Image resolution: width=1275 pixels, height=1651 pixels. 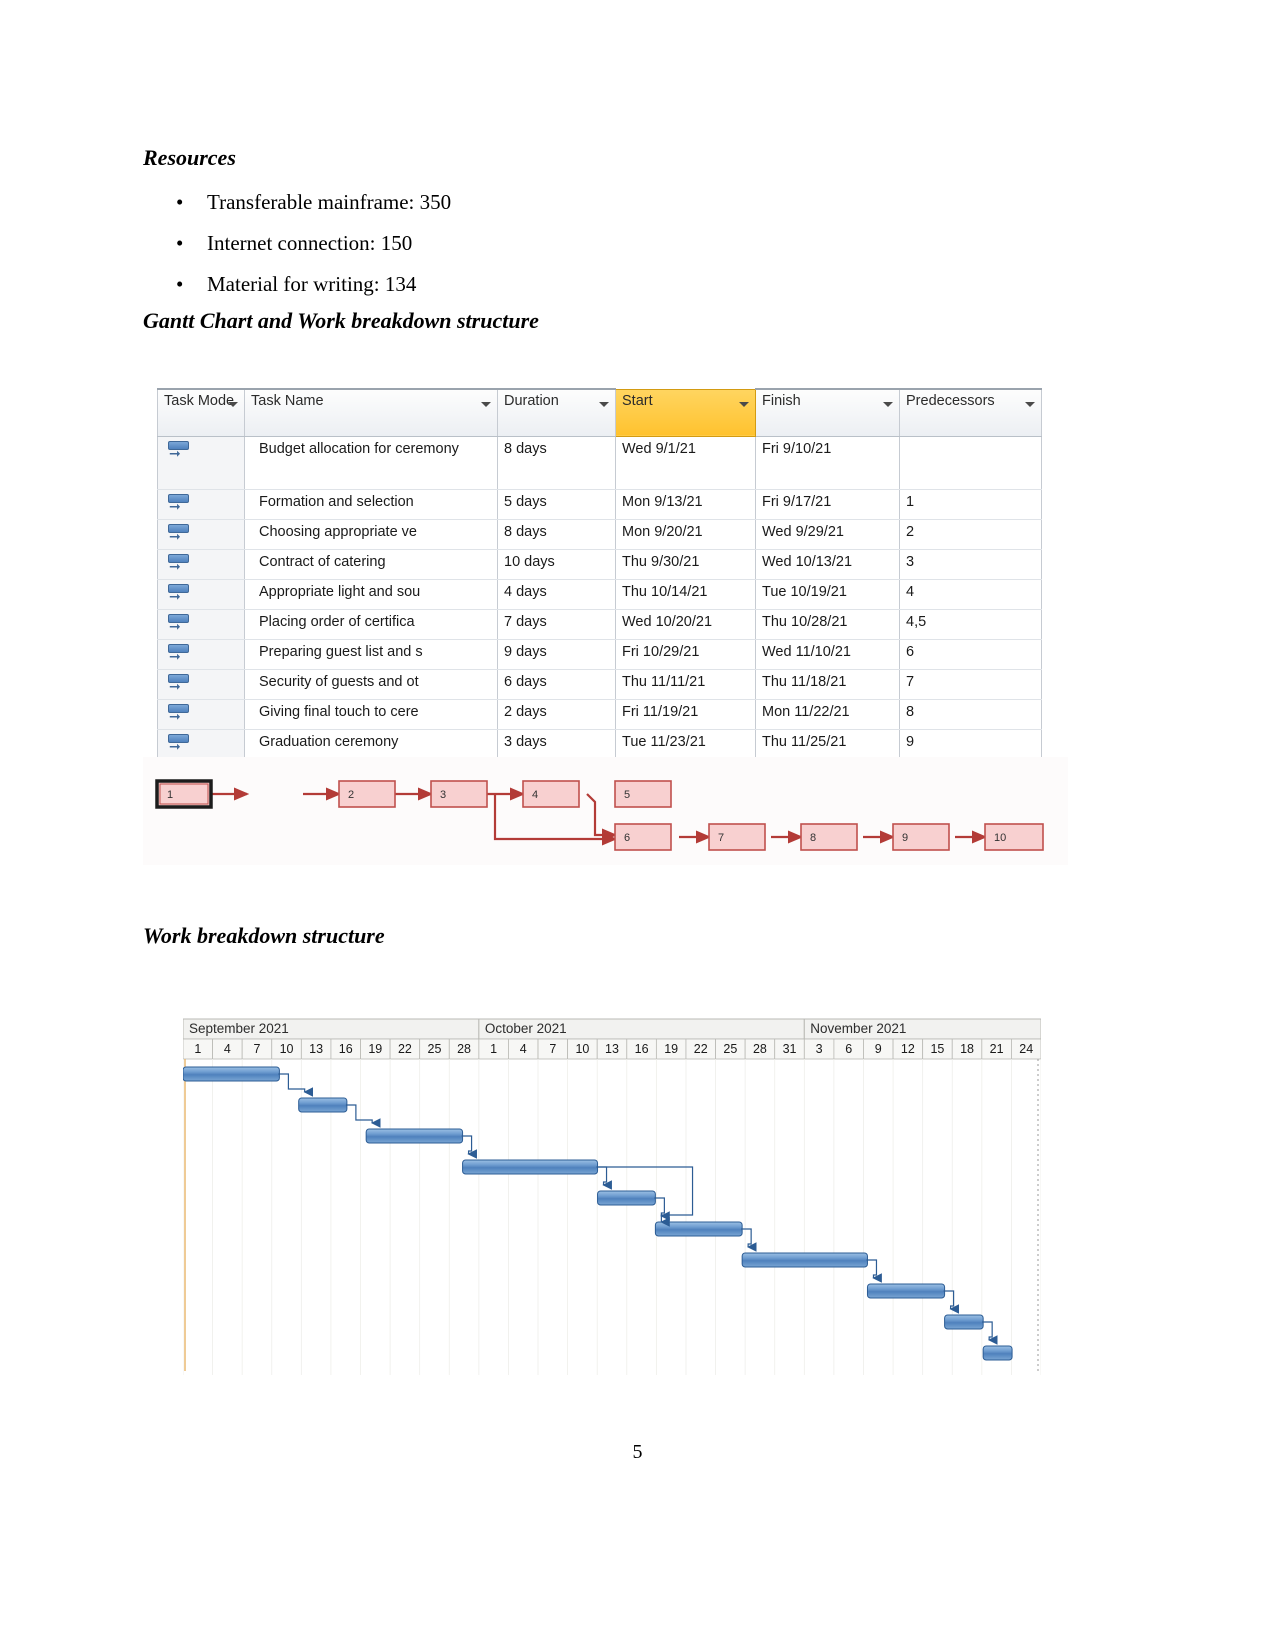 I want to click on column-header-label: Predecessors, so click(x=950, y=401).